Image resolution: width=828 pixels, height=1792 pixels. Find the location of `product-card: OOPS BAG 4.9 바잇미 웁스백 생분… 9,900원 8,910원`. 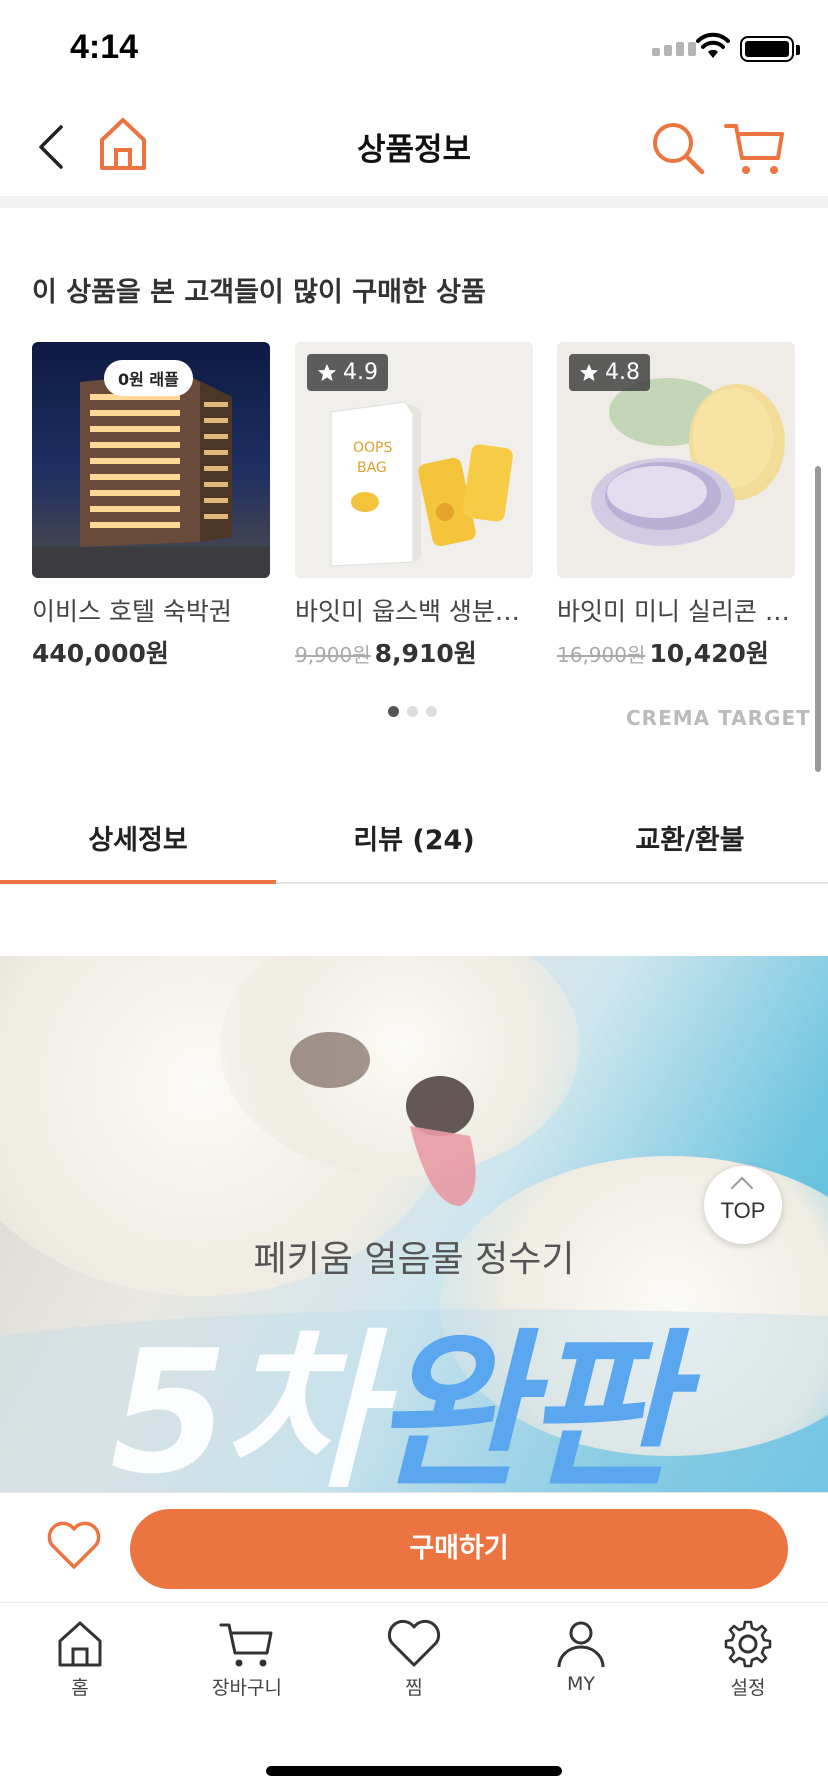

product-card: OOPS BAG 4.9 바잇미 웁스백 생분… 9,900원 8,910원 is located at coordinates (414, 506).